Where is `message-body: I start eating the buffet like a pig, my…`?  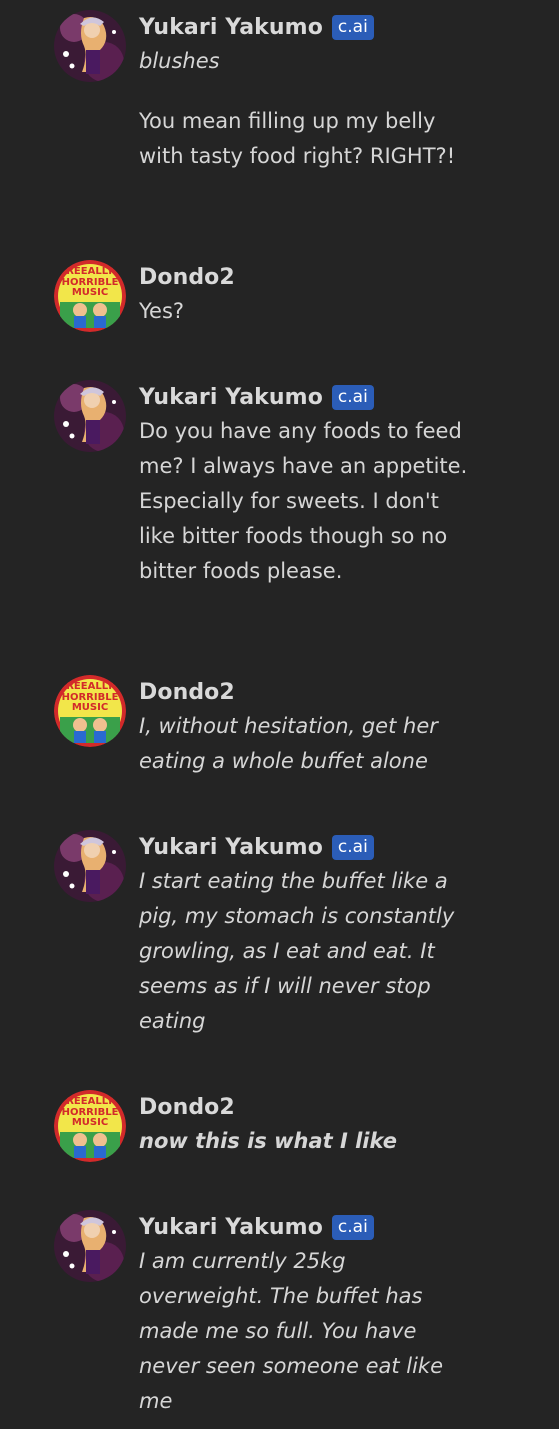 message-body: I start eating the buffet like a pig, my… is located at coordinates (304, 951).